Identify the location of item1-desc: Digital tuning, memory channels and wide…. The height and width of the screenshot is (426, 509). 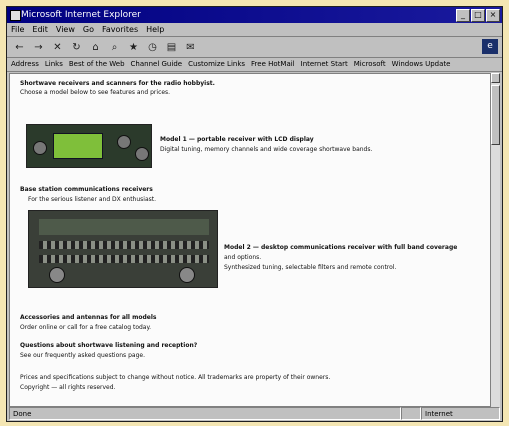
(266, 149).